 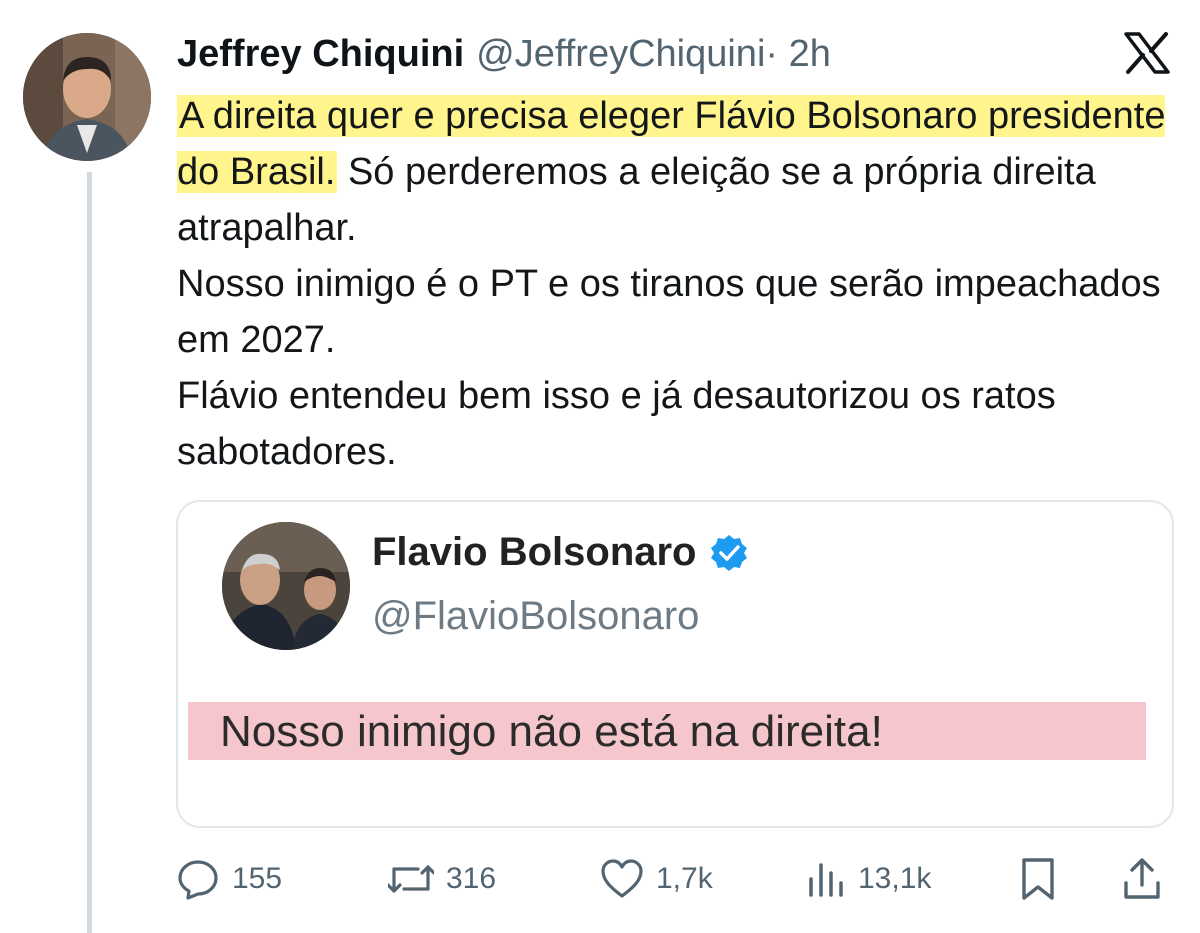 I want to click on bookmark-button, so click(x=1038, y=879).